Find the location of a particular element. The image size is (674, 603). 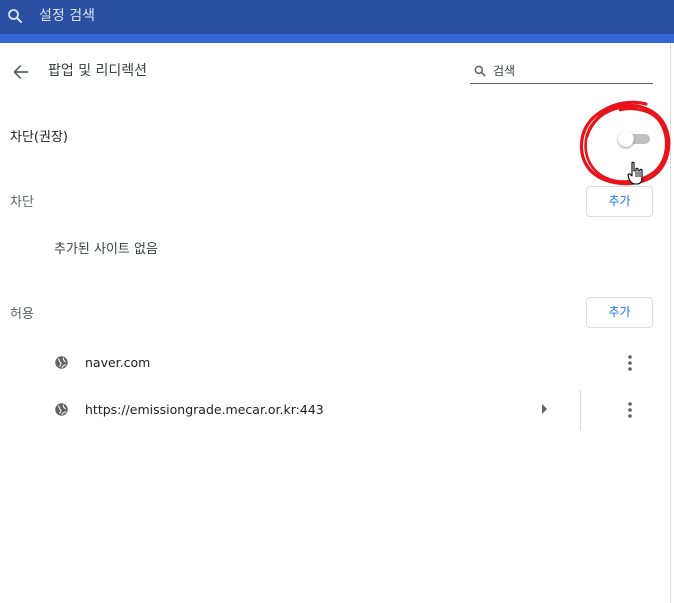

allowed-site-row: https://emissiongrade.mecar.or.kr:443 is located at coordinates (335, 410).